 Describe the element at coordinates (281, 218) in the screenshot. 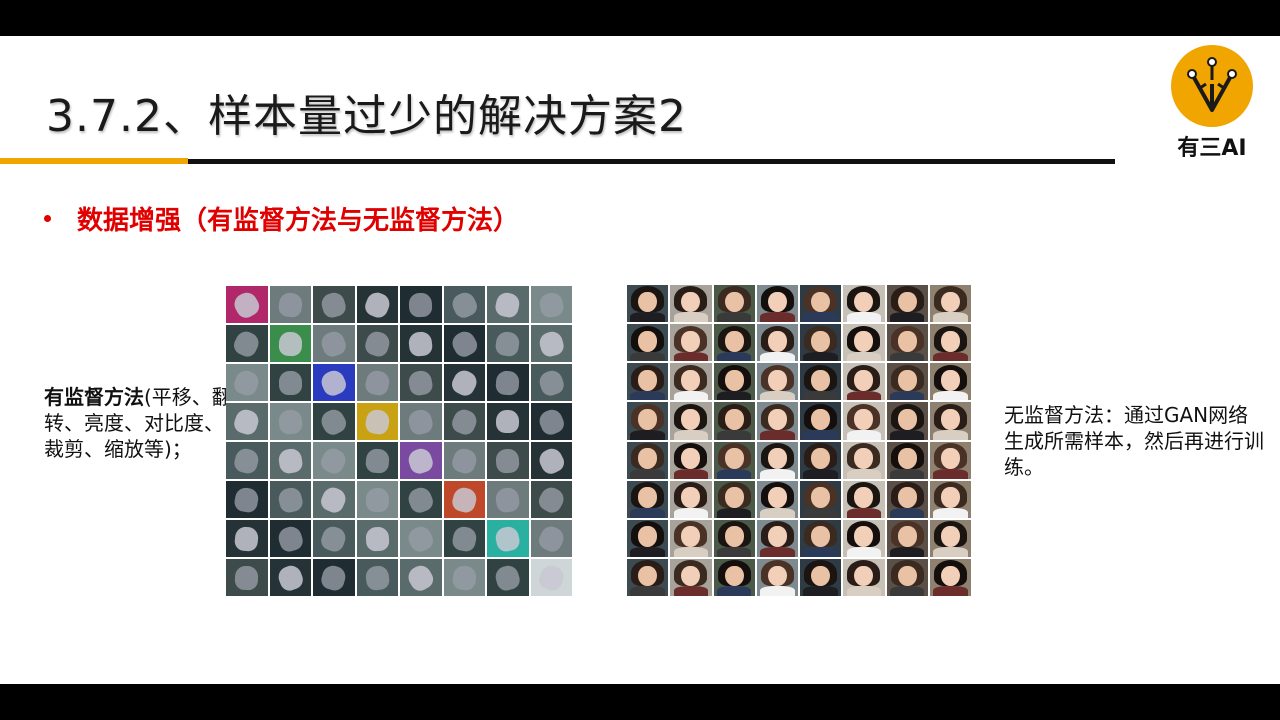

I see `bullet-point: 数据增强（有监督方法与无监督方法）` at that location.